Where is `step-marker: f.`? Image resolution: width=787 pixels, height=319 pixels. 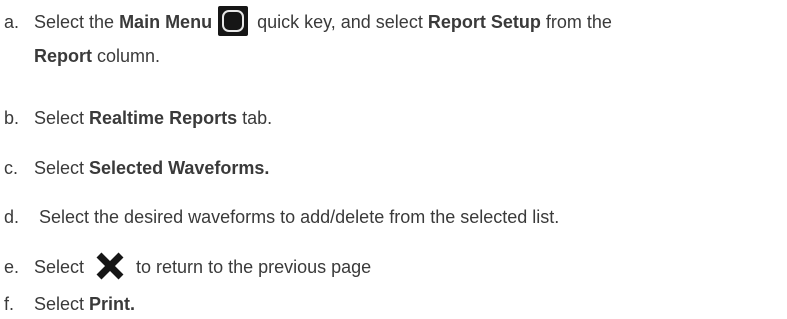 step-marker: f. is located at coordinates (9, 304).